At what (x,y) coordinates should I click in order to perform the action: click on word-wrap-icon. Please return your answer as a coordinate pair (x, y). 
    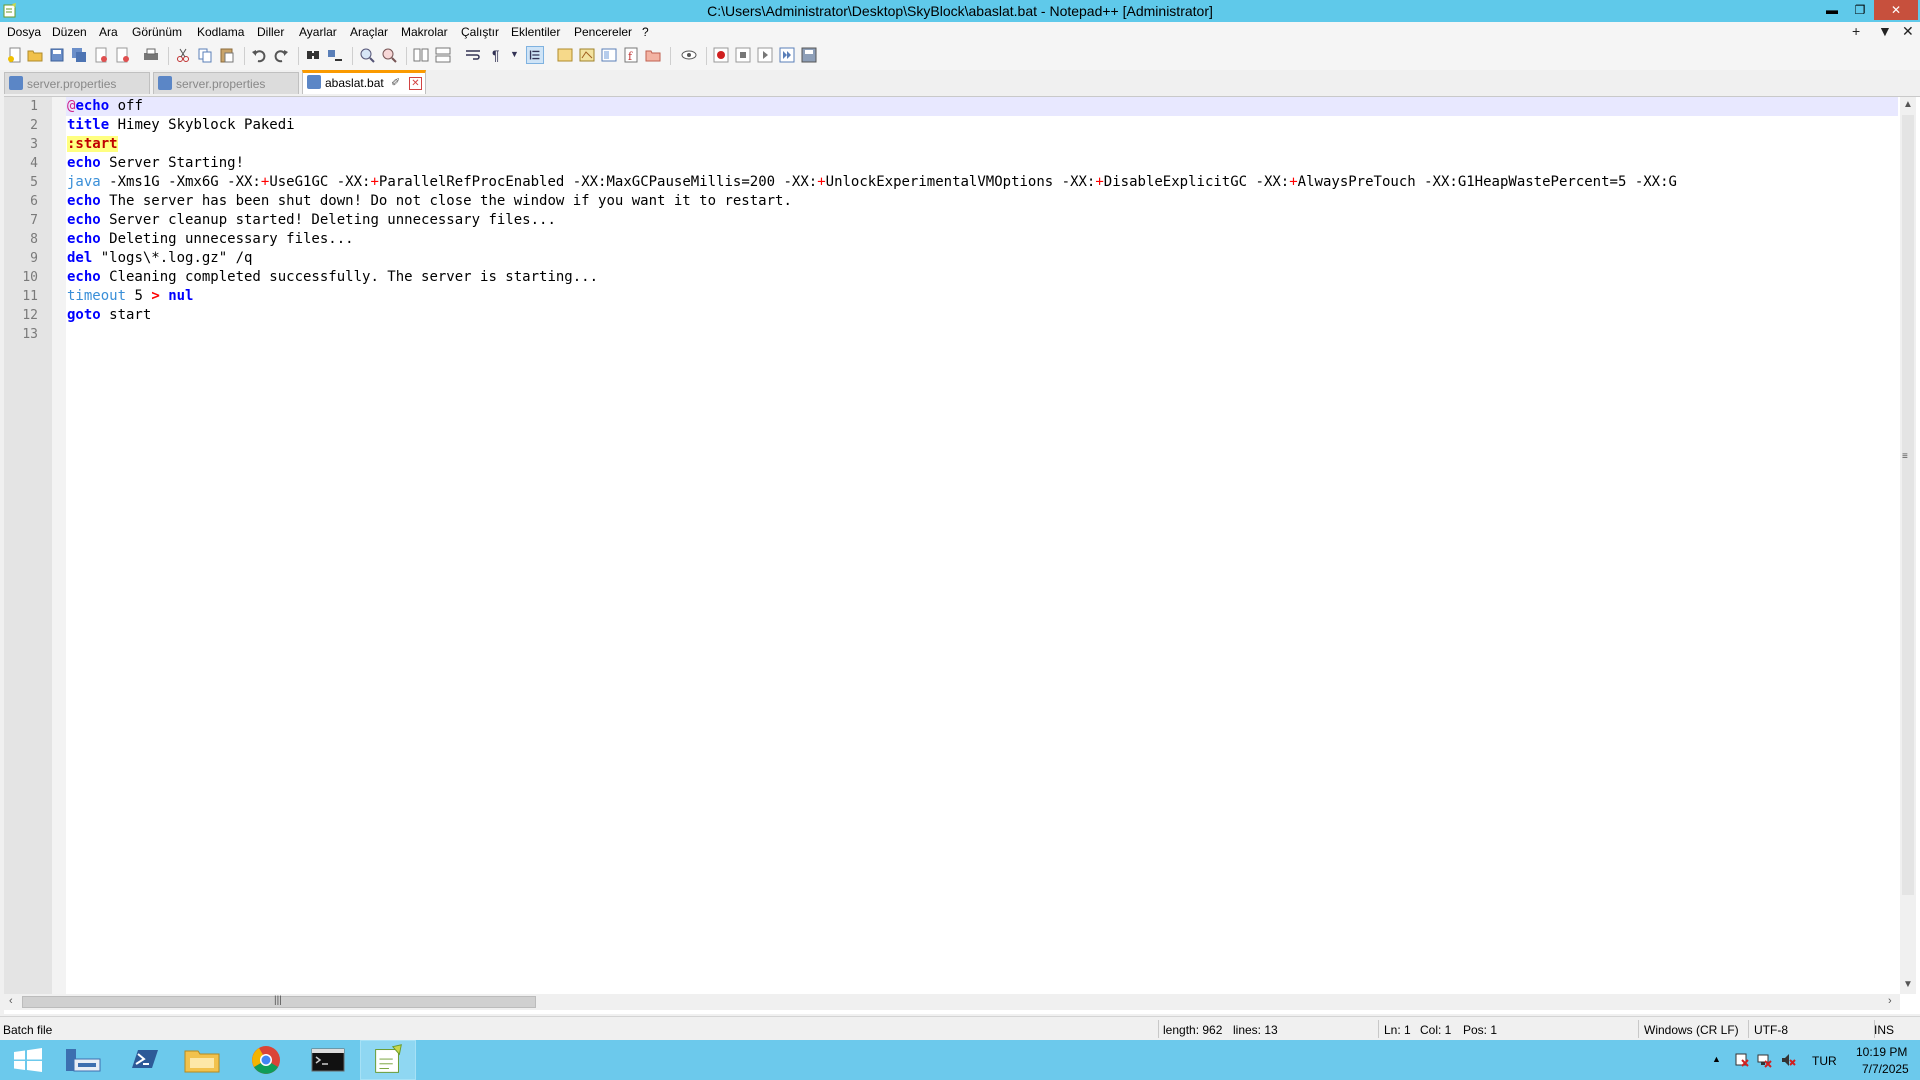
    Looking at the image, I should click on (473, 55).